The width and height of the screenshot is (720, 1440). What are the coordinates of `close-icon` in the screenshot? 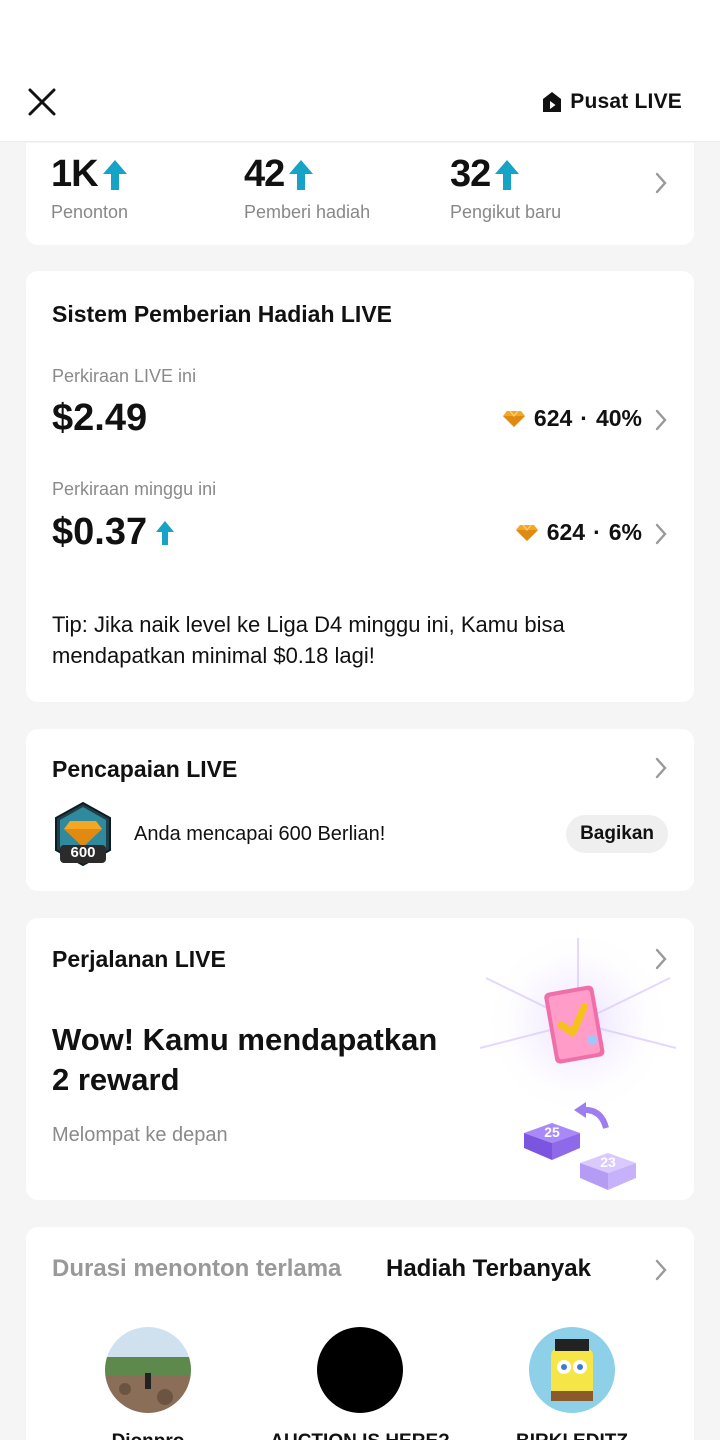 It's located at (42, 102).